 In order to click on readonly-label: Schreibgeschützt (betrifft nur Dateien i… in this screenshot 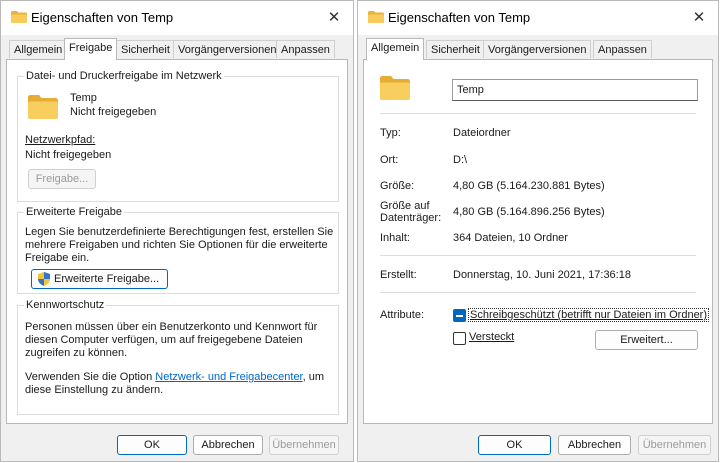, I will do `click(589, 315)`.